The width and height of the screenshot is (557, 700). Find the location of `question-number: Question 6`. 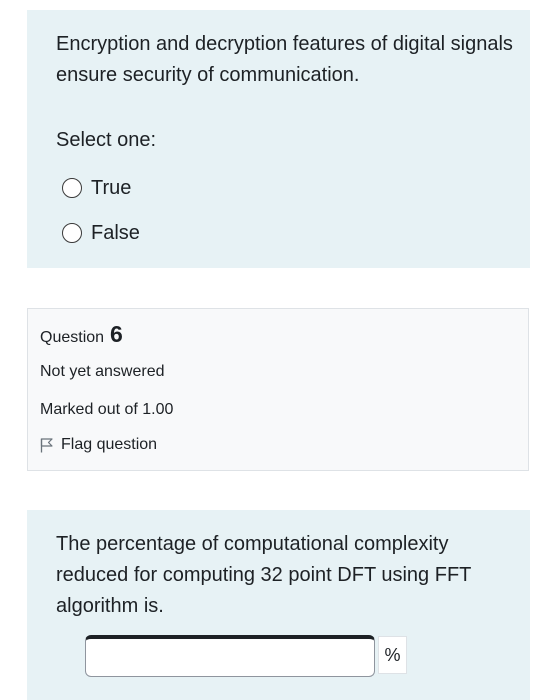

question-number: Question 6 is located at coordinates (81, 334).